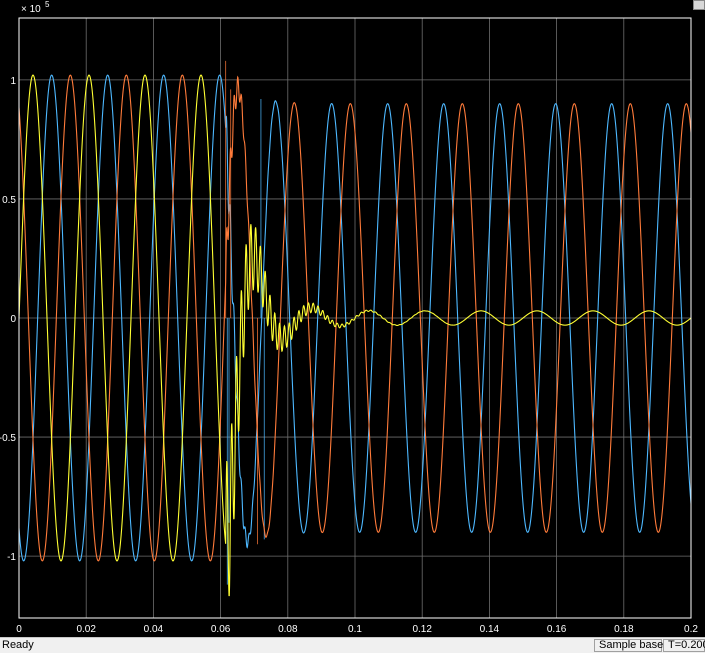  Describe the element at coordinates (18, 645) in the screenshot. I see `status-ready: Ready` at that location.